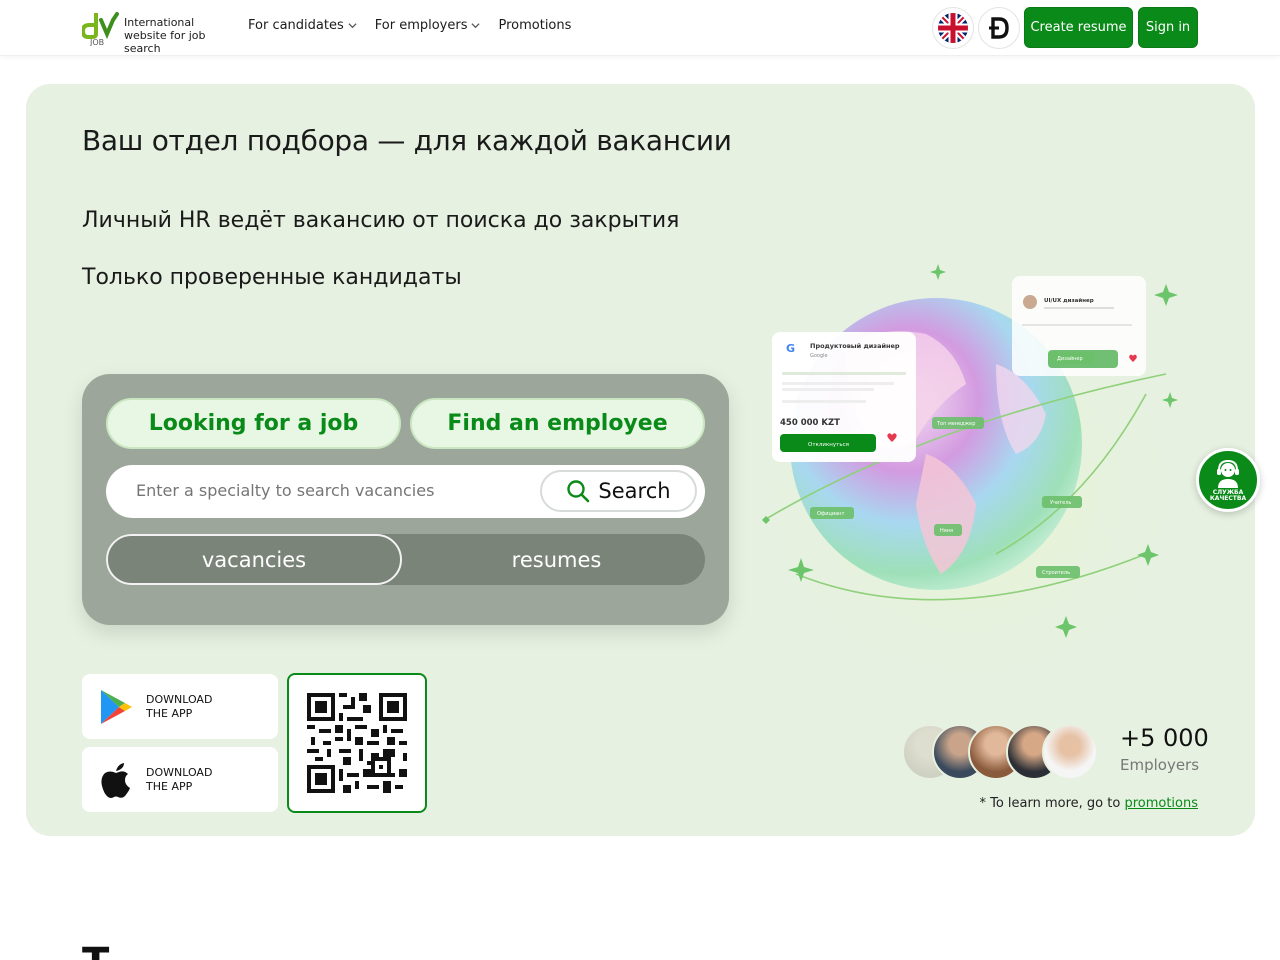 The width and height of the screenshot is (1280, 960). I want to click on search-box: Search, so click(405, 491).